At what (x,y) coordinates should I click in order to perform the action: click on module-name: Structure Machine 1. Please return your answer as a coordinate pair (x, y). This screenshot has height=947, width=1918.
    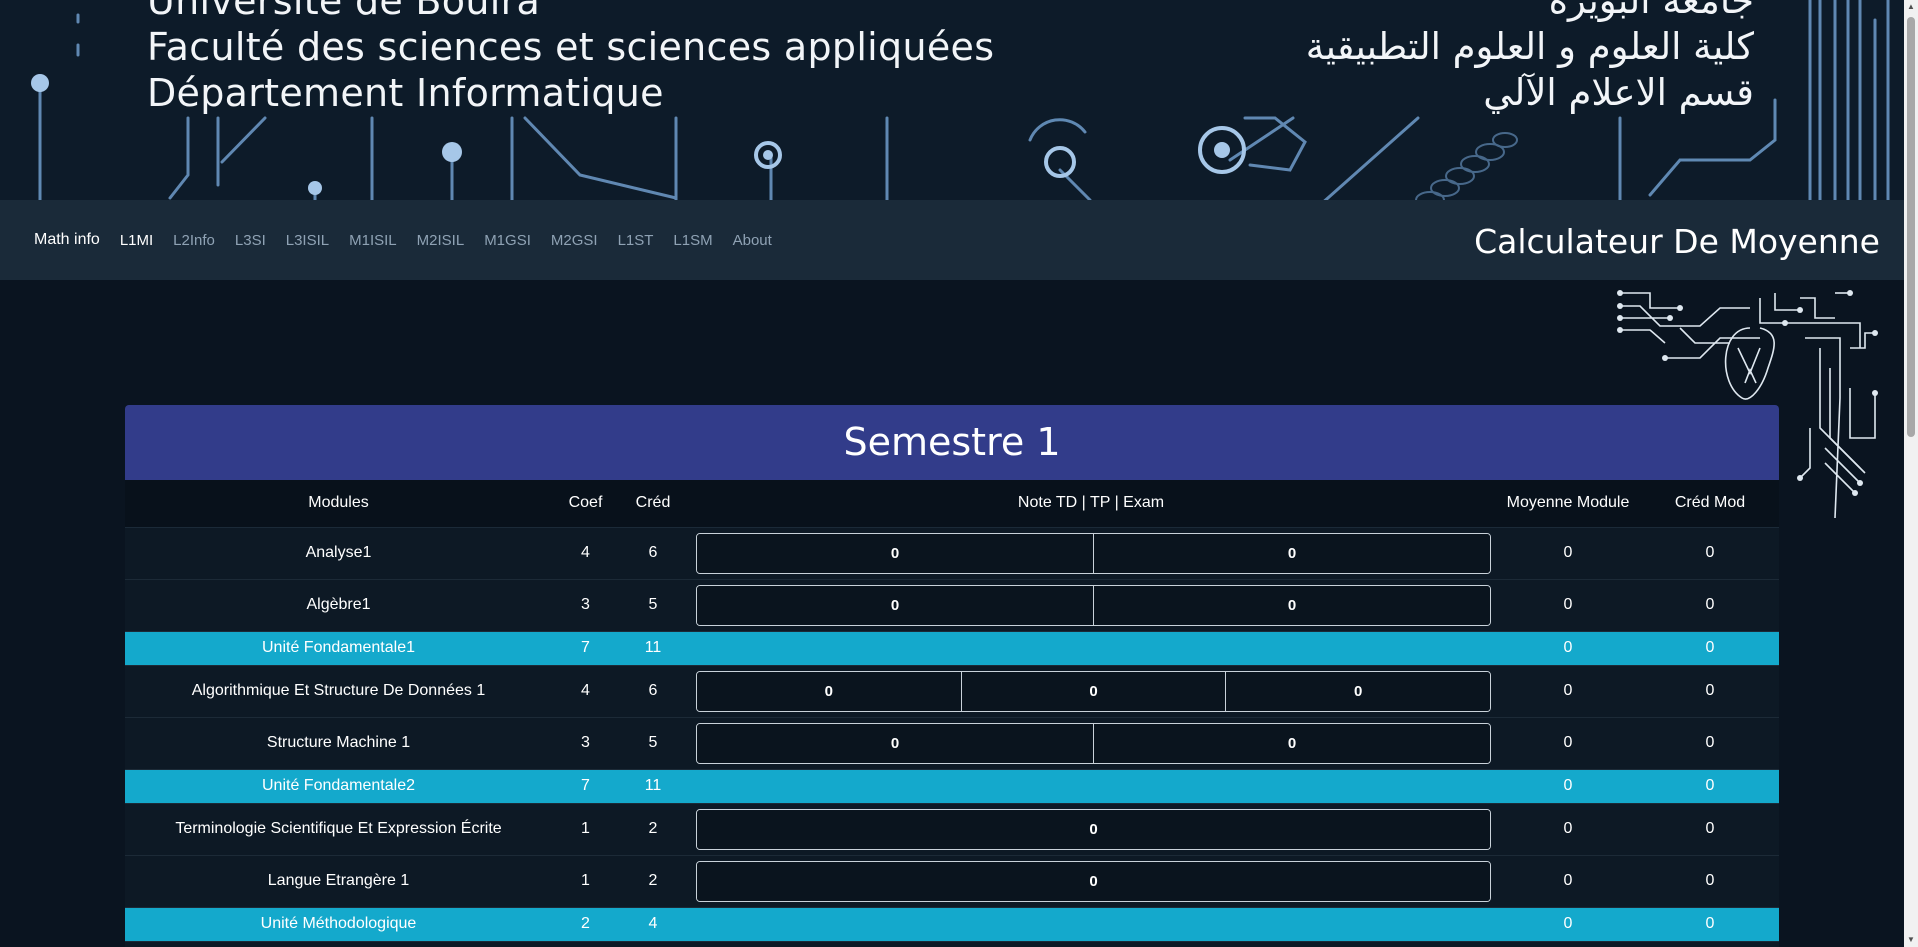
    Looking at the image, I should click on (338, 743).